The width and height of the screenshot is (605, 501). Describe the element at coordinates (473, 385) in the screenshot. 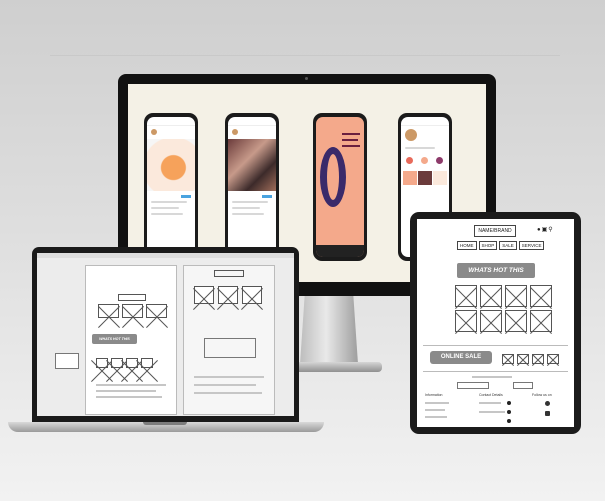

I see `email-input` at that location.